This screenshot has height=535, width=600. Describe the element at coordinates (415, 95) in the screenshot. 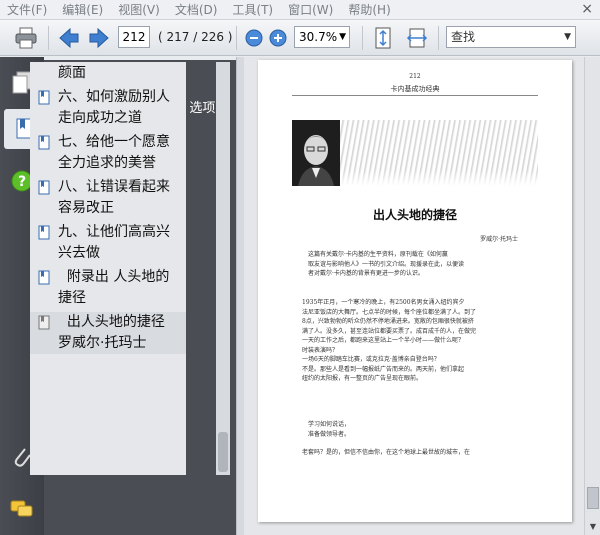

I see `header-rule` at that location.